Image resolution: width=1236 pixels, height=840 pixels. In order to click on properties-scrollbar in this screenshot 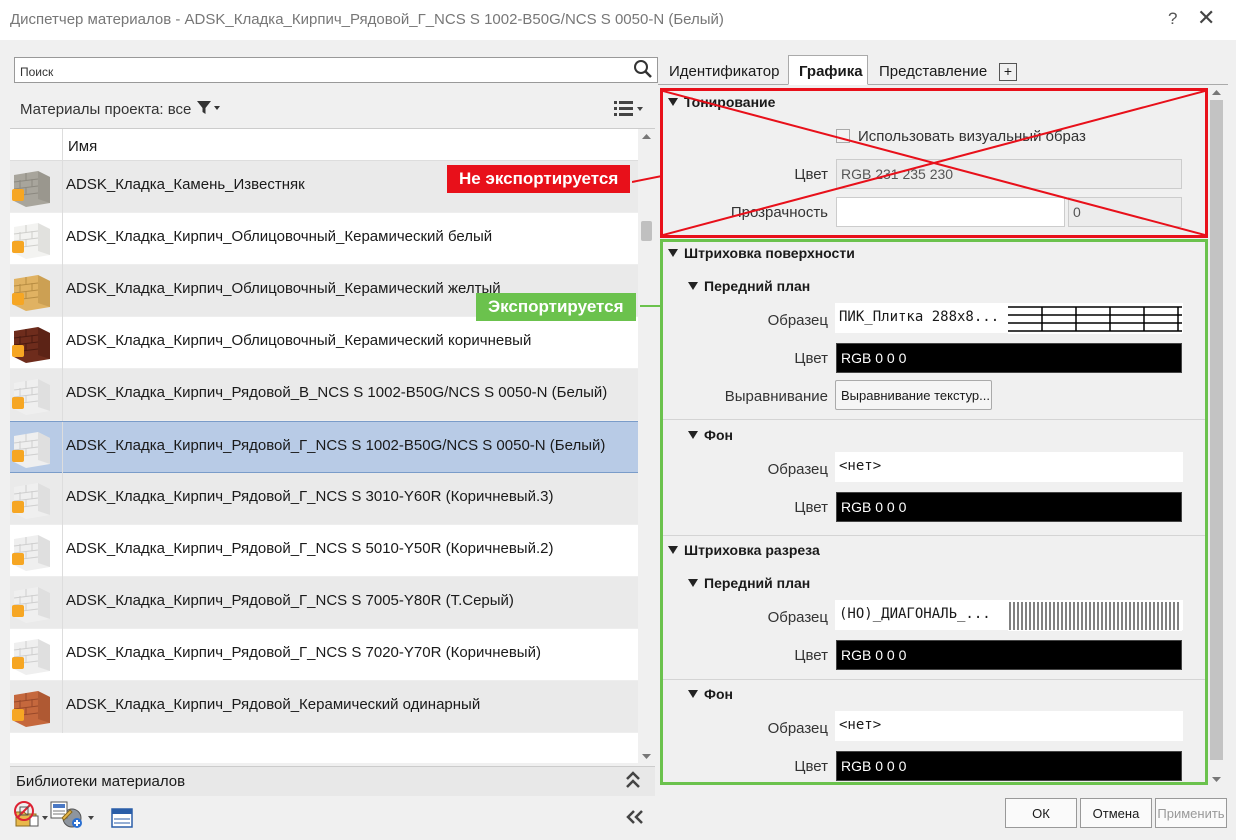, I will do `click(1216, 436)`.